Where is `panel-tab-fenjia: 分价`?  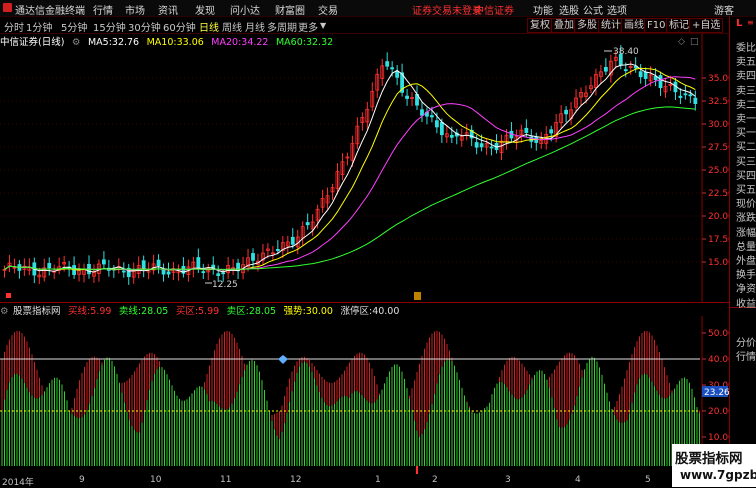
panel-tab-fenjia: 分价 is located at coordinates (746, 341).